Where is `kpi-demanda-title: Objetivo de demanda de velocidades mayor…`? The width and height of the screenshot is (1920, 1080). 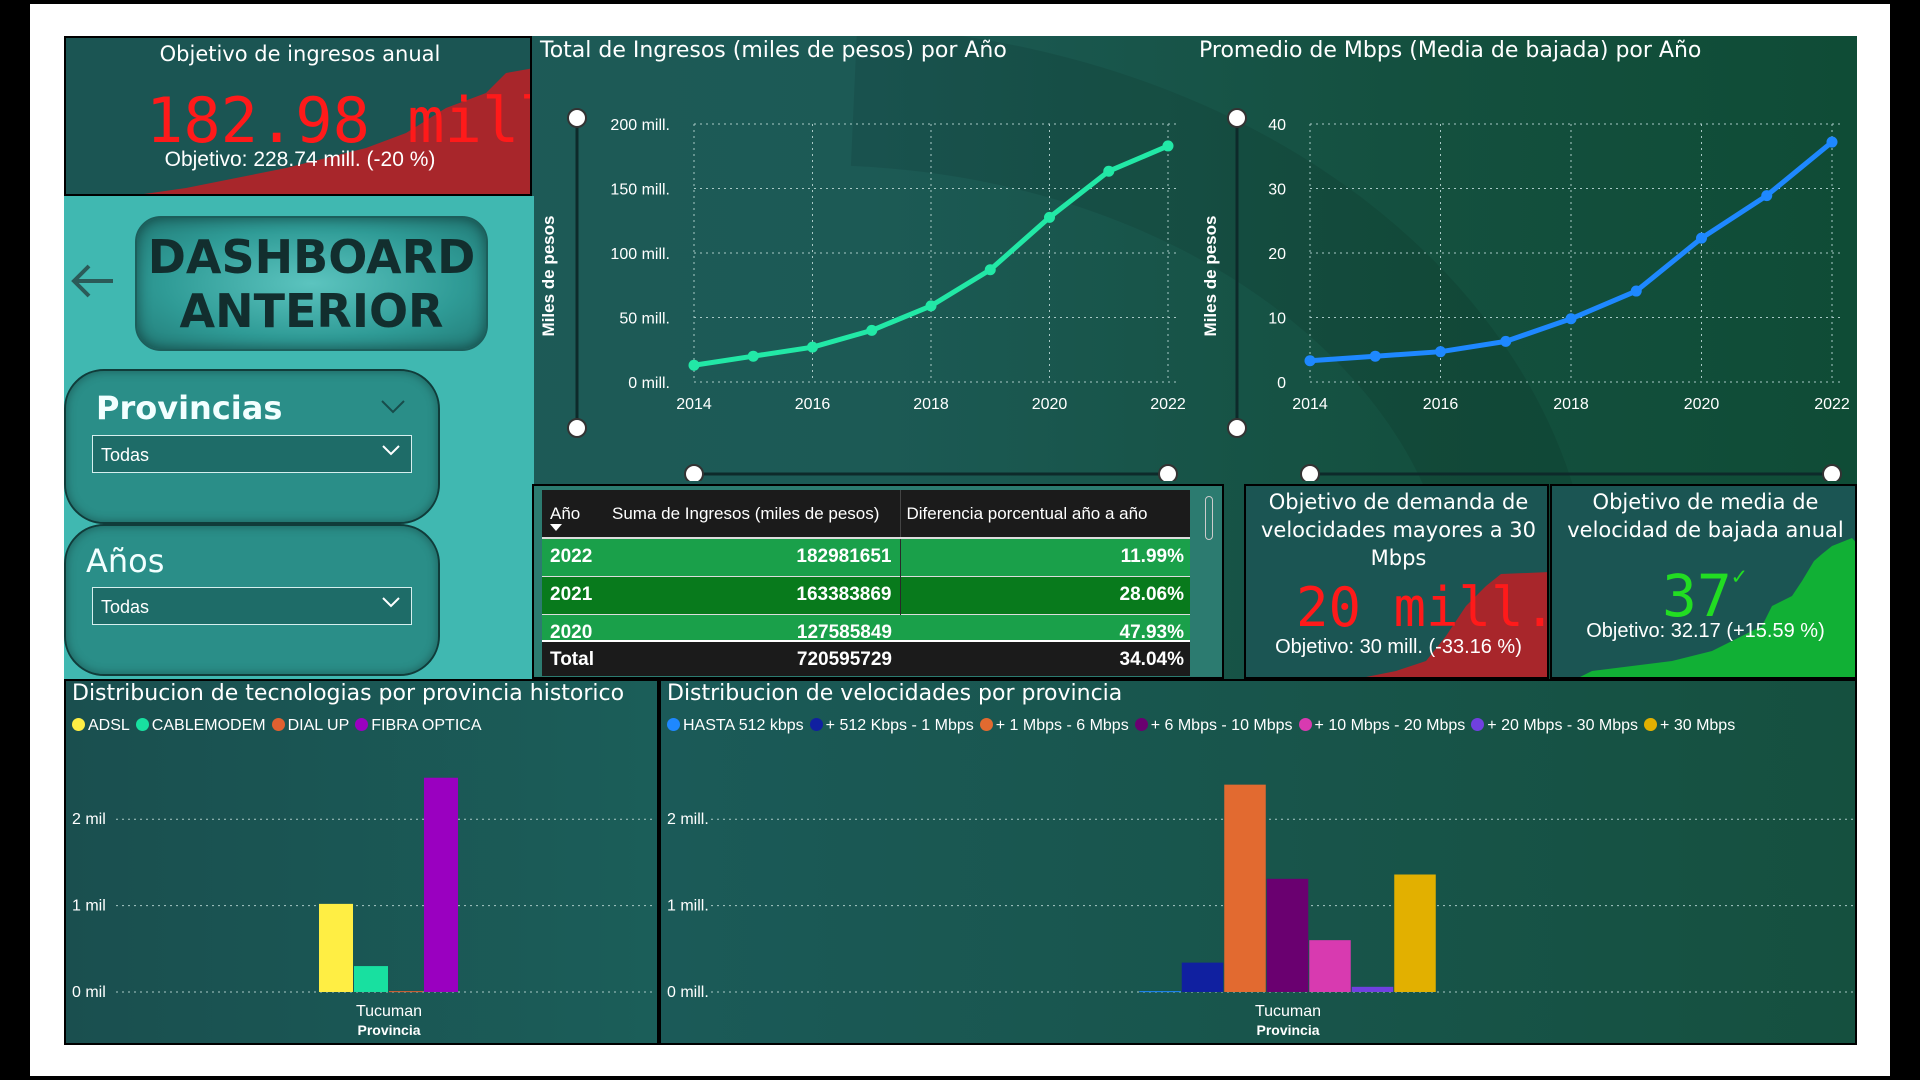 kpi-demanda-title: Objetivo de demanda de velocidades mayor… is located at coordinates (1396, 530).